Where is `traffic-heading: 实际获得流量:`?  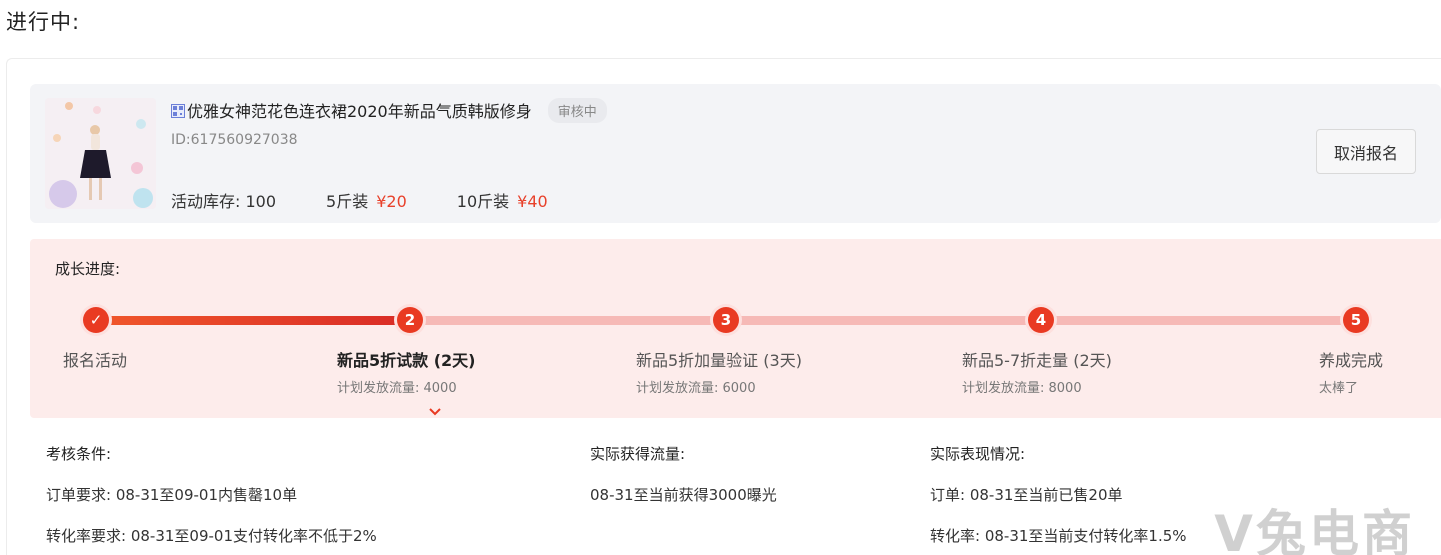 traffic-heading: 实际获得流量: is located at coordinates (638, 454).